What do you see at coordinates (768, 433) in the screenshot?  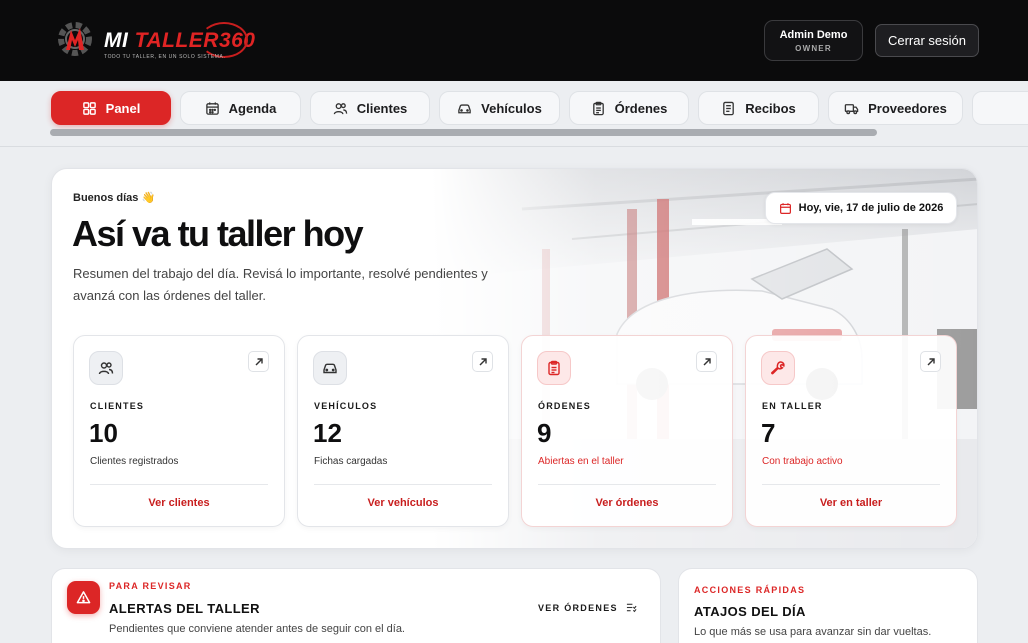 I see `stat-value: 7` at bounding box center [768, 433].